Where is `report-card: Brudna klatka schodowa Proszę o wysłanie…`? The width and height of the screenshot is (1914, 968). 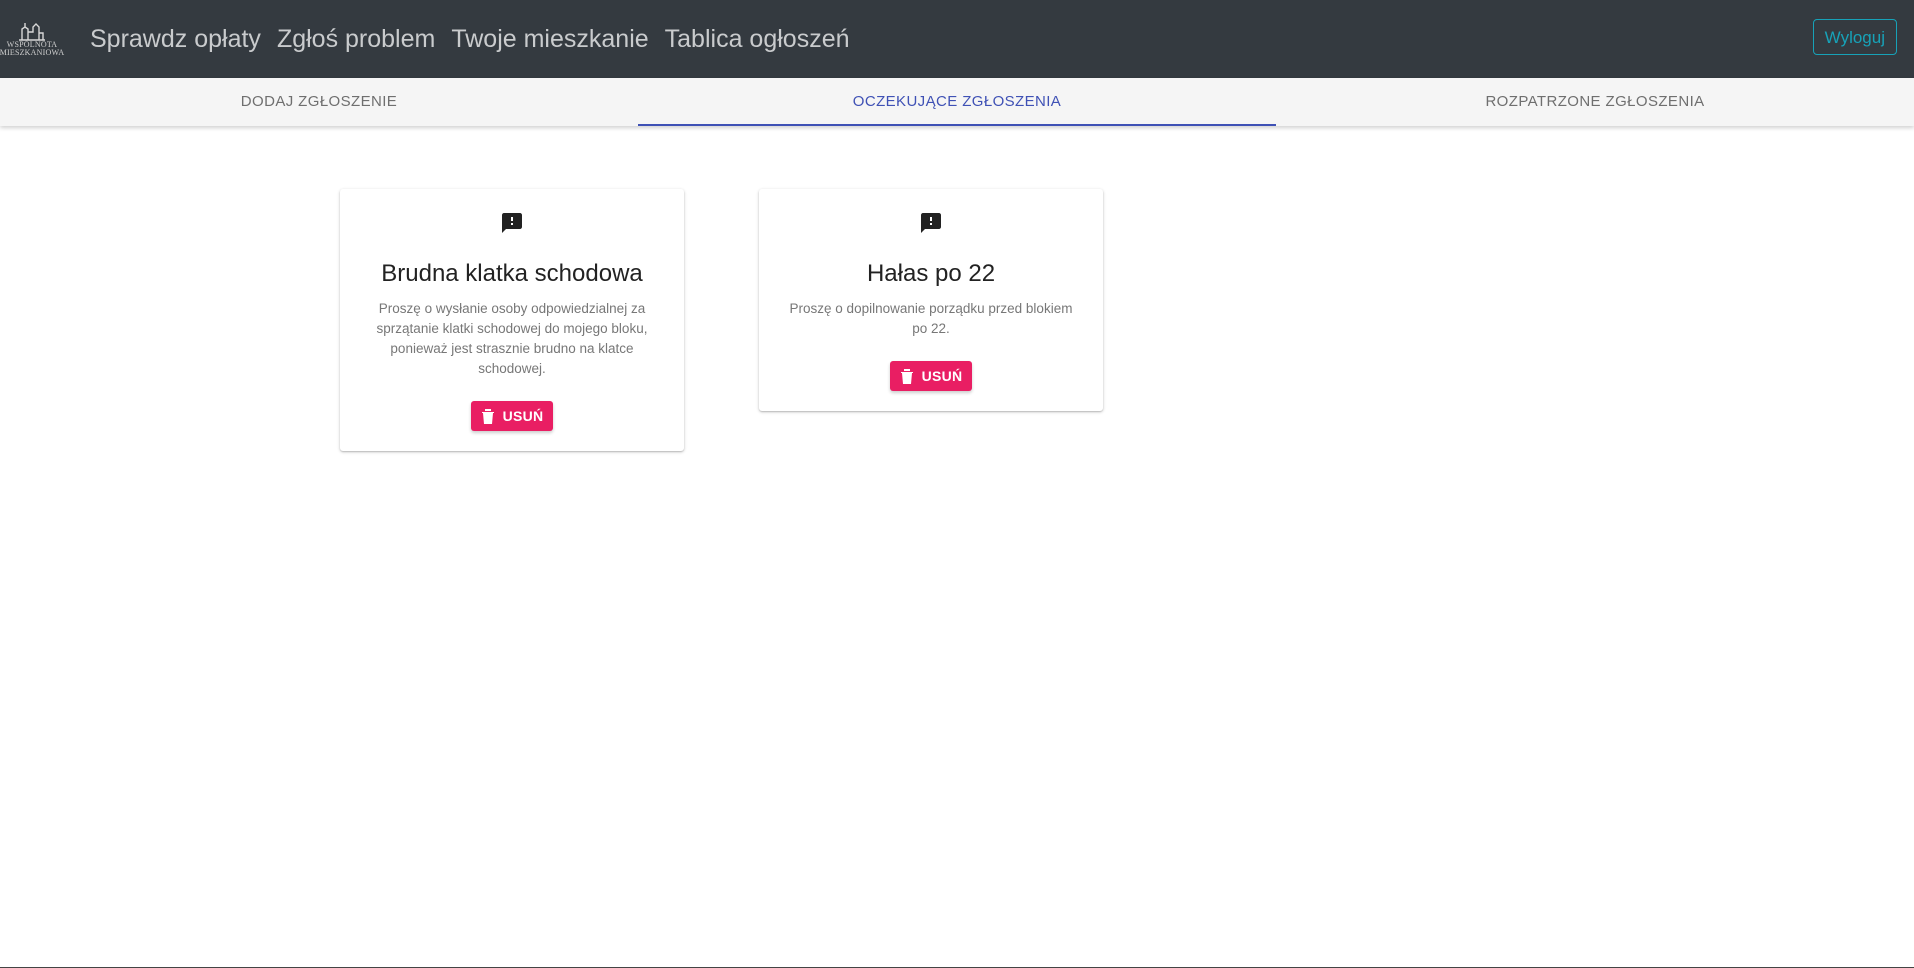 report-card: Brudna klatka schodowa Proszę o wysłanie… is located at coordinates (512, 320).